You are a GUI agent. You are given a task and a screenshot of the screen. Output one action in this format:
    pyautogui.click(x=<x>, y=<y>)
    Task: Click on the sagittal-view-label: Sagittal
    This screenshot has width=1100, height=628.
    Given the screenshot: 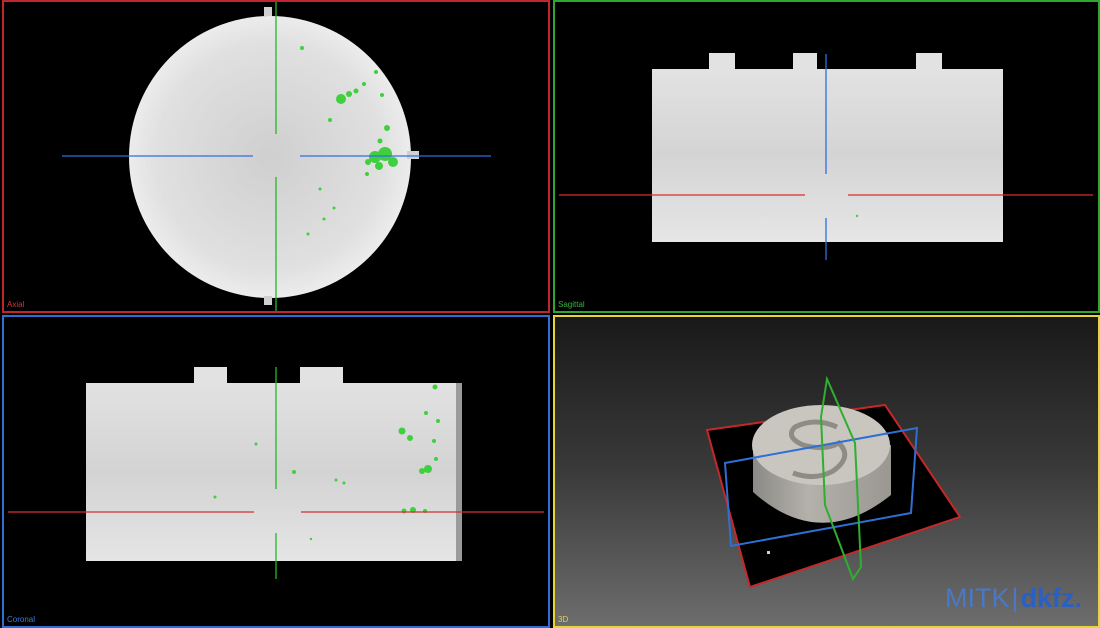 What is the action you would take?
    pyautogui.click(x=571, y=304)
    